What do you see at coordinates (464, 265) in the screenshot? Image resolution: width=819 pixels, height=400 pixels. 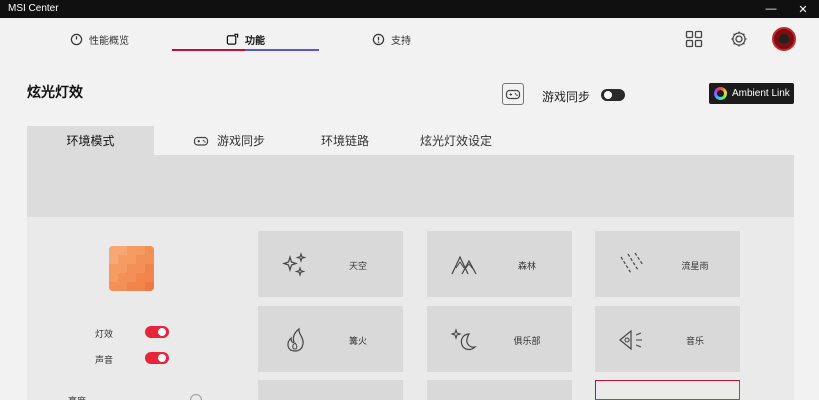 I see `forest-icon` at bounding box center [464, 265].